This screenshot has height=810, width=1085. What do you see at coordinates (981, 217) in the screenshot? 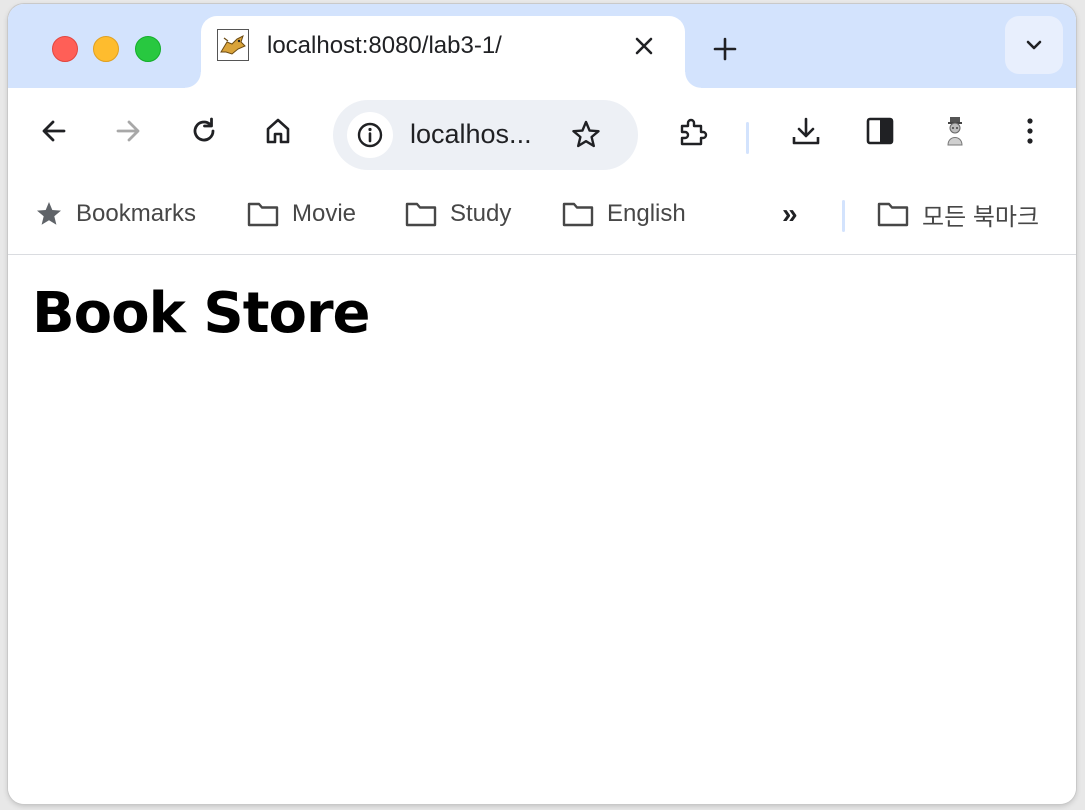
I see `all-bookmarks-label: 모든 북마크` at bounding box center [981, 217].